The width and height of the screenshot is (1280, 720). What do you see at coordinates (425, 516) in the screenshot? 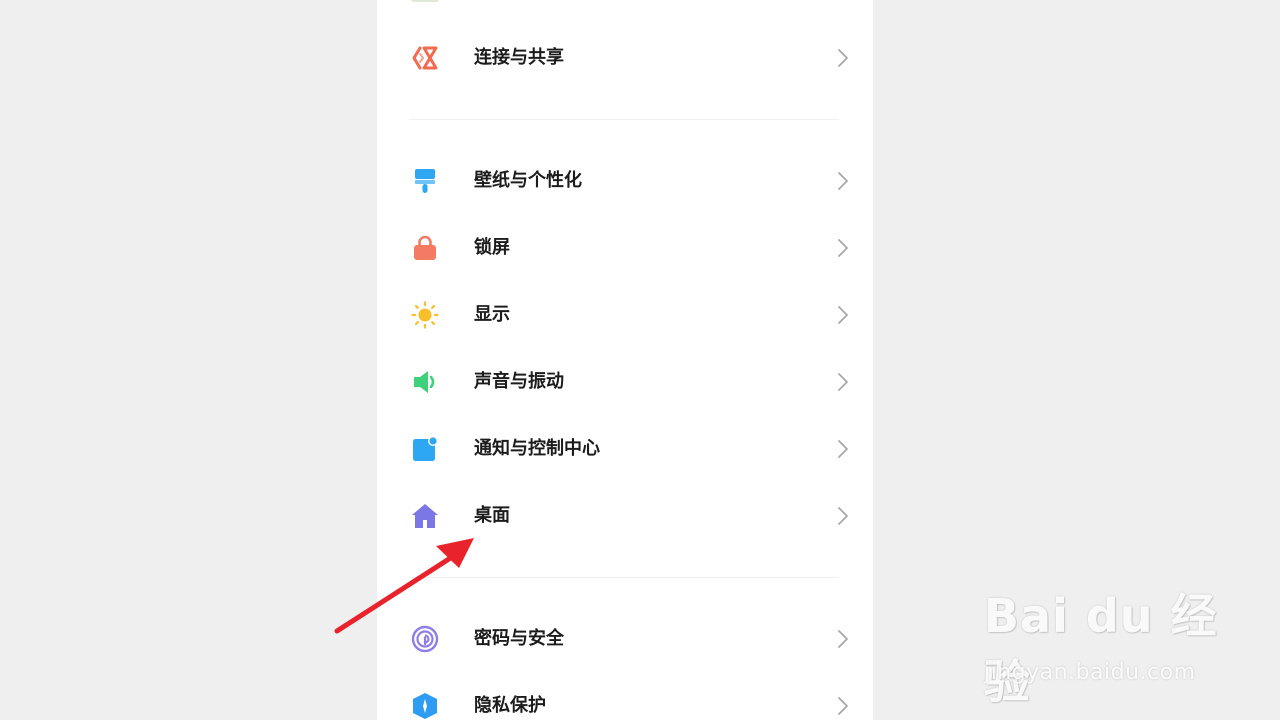
I see `home-icon` at bounding box center [425, 516].